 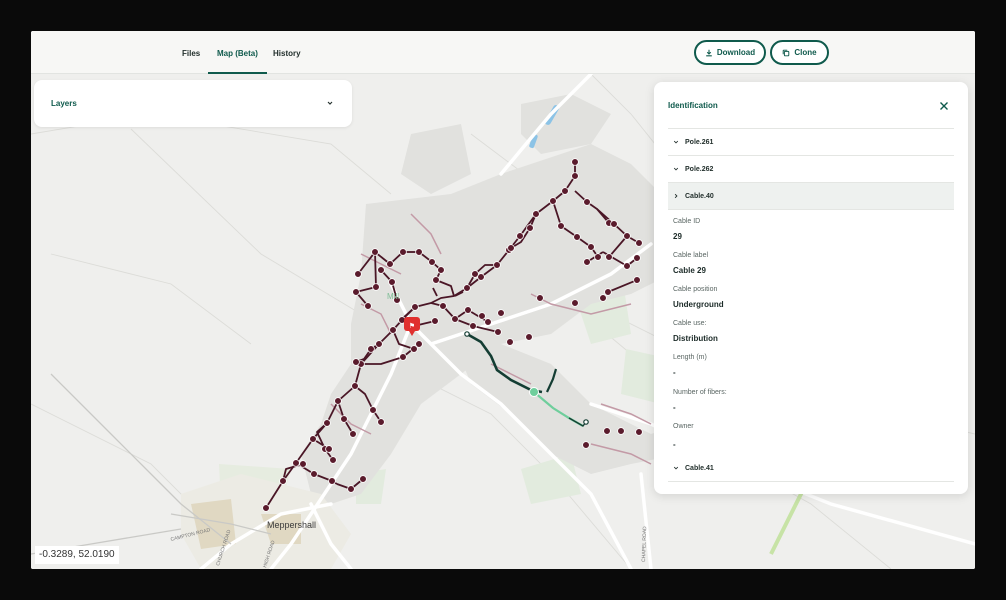 I want to click on accordion-label: Pole.261, so click(x=699, y=142).